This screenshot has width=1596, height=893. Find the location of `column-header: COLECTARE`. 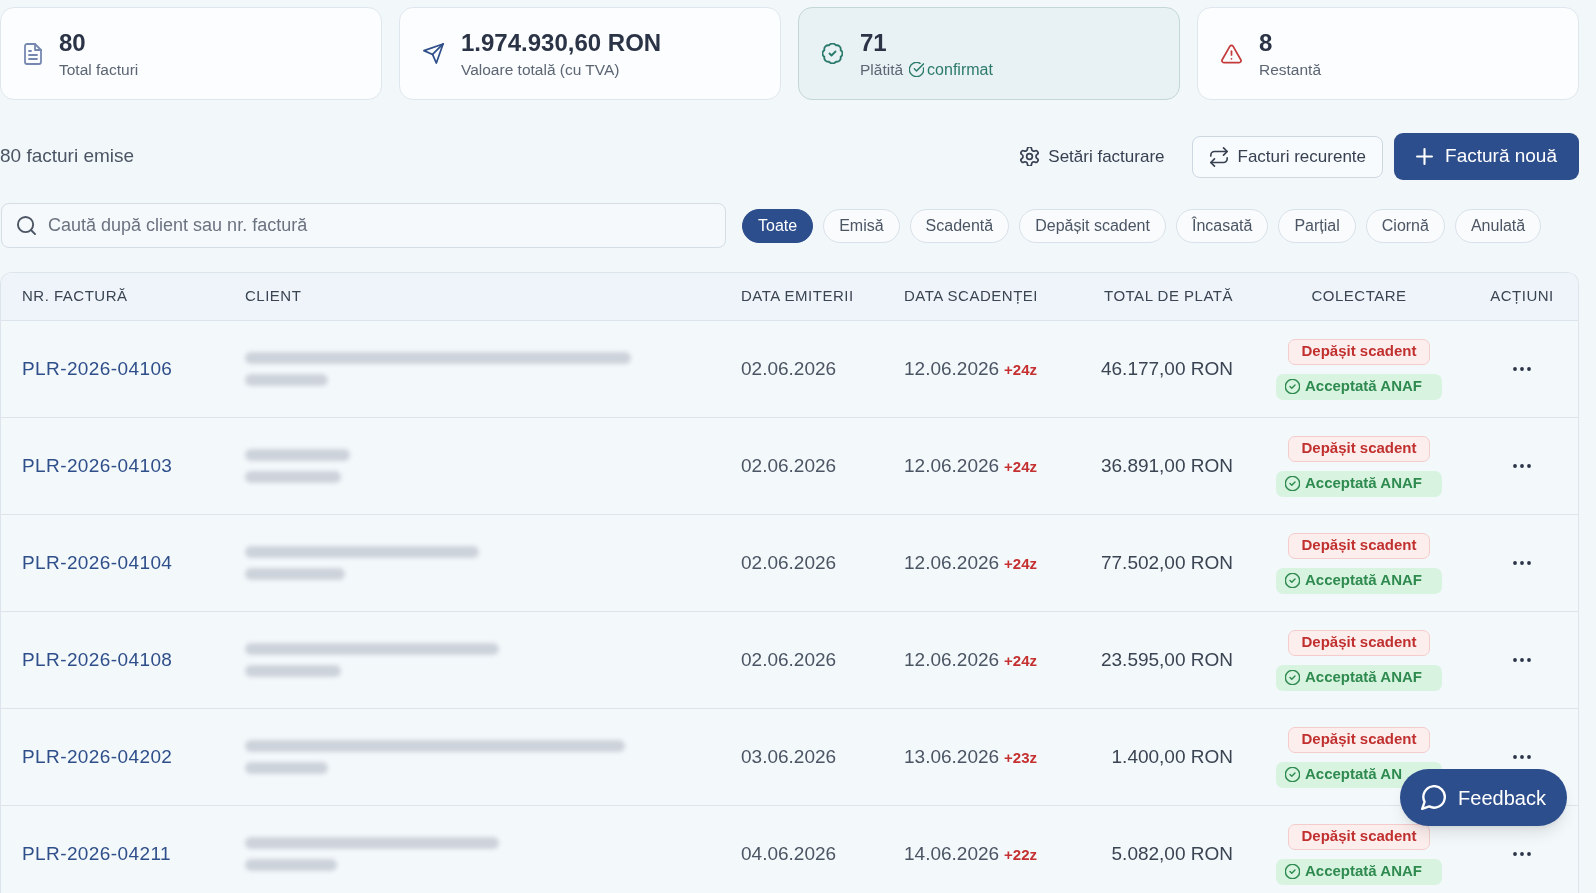

column-header: COLECTARE is located at coordinates (1359, 296).